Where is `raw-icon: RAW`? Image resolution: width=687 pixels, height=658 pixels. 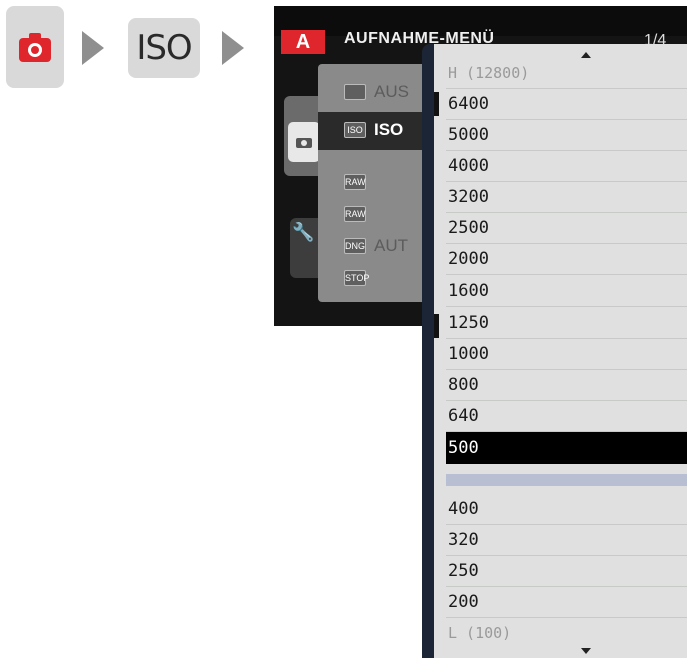
raw-icon: RAW is located at coordinates (355, 182).